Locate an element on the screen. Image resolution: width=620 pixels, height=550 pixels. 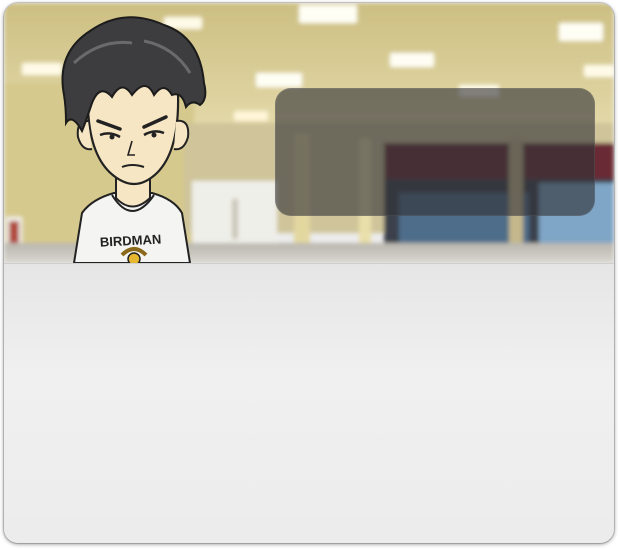
shirt-text: BIRDMAN is located at coordinates (131, 240).